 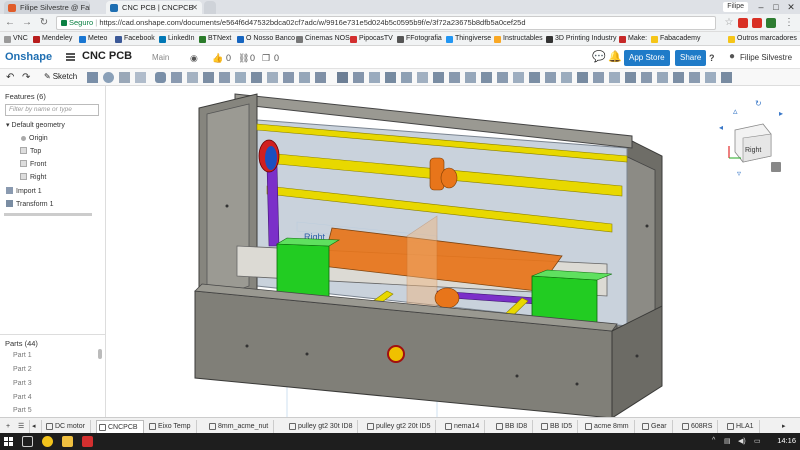 I want to click on pattern-icon, so click(x=240, y=77).